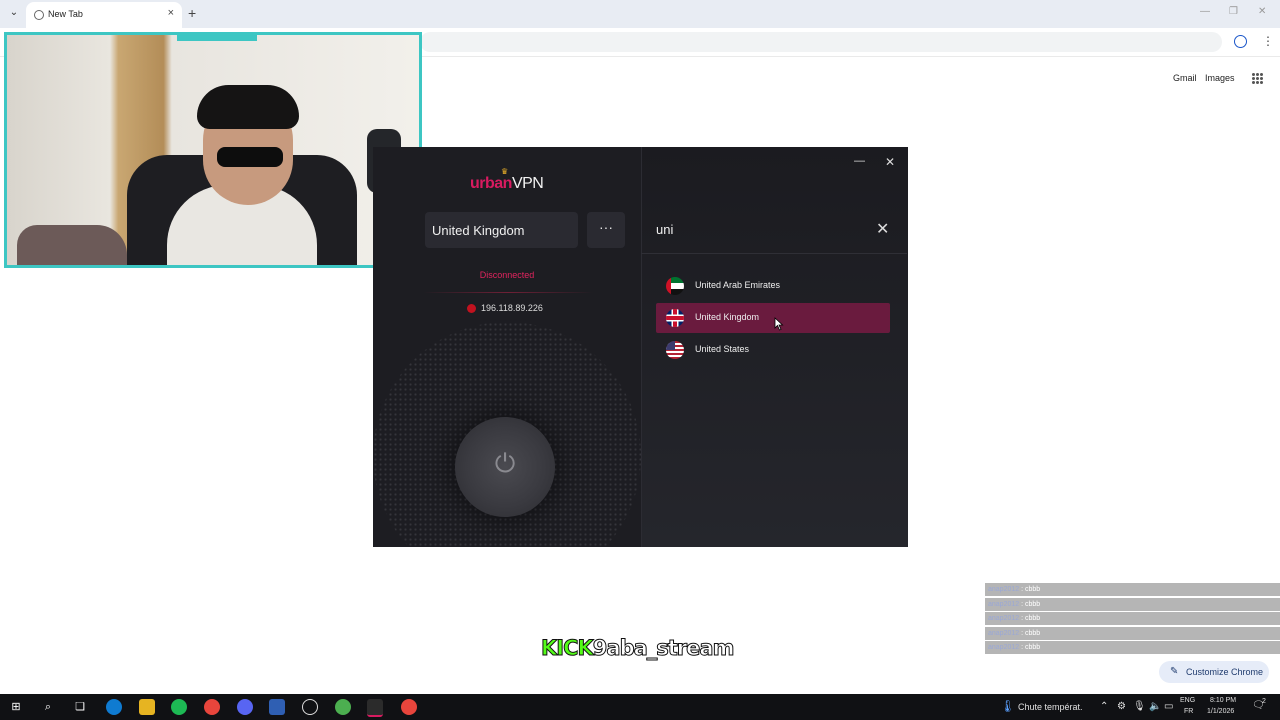 The height and width of the screenshot is (720, 1280). Describe the element at coordinates (773, 350) in the screenshot. I see `location-item-us: United States` at that location.